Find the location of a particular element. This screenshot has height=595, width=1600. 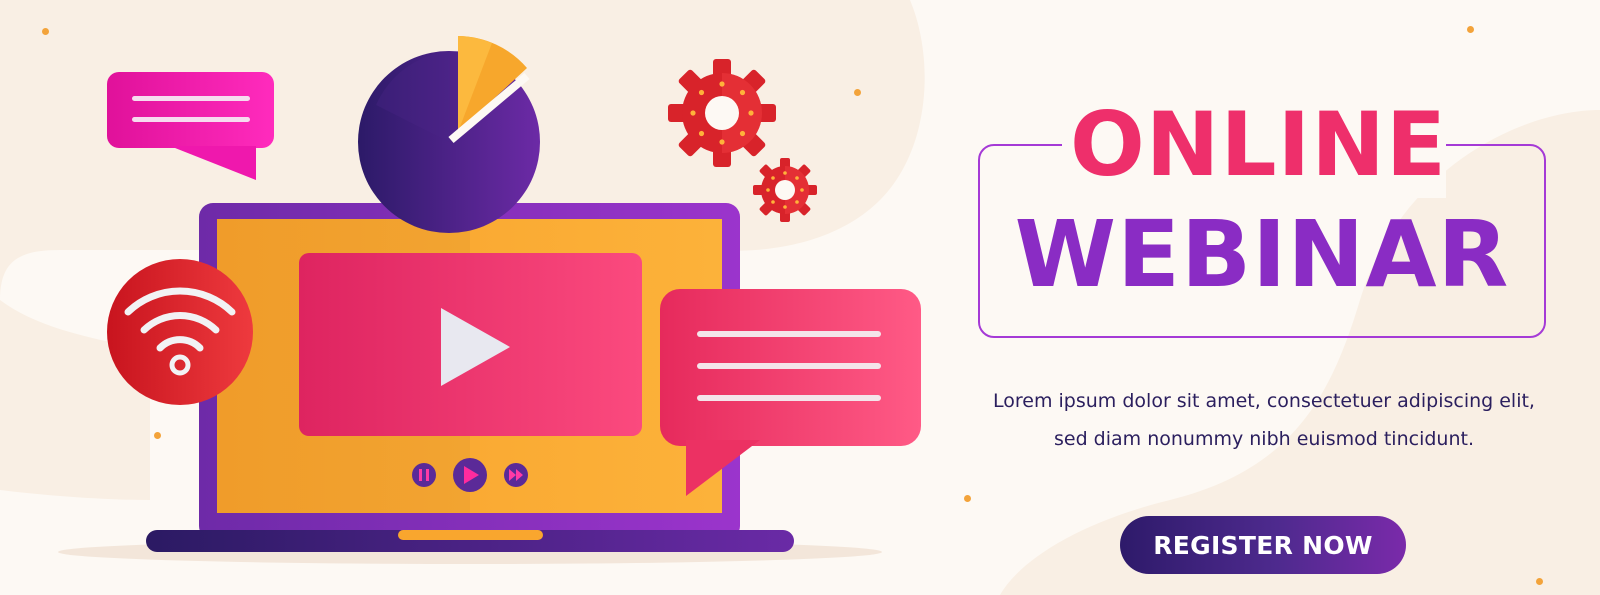

register-now-button: REGISTER NOW is located at coordinates (1263, 545).